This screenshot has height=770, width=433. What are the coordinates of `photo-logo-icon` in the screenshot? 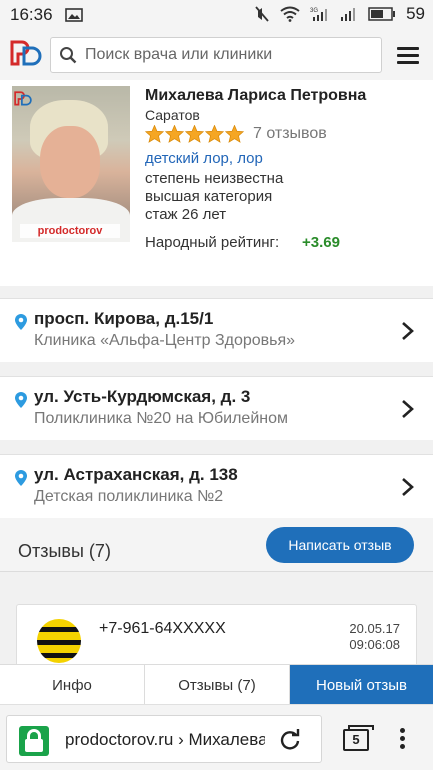 It's located at (23, 98).